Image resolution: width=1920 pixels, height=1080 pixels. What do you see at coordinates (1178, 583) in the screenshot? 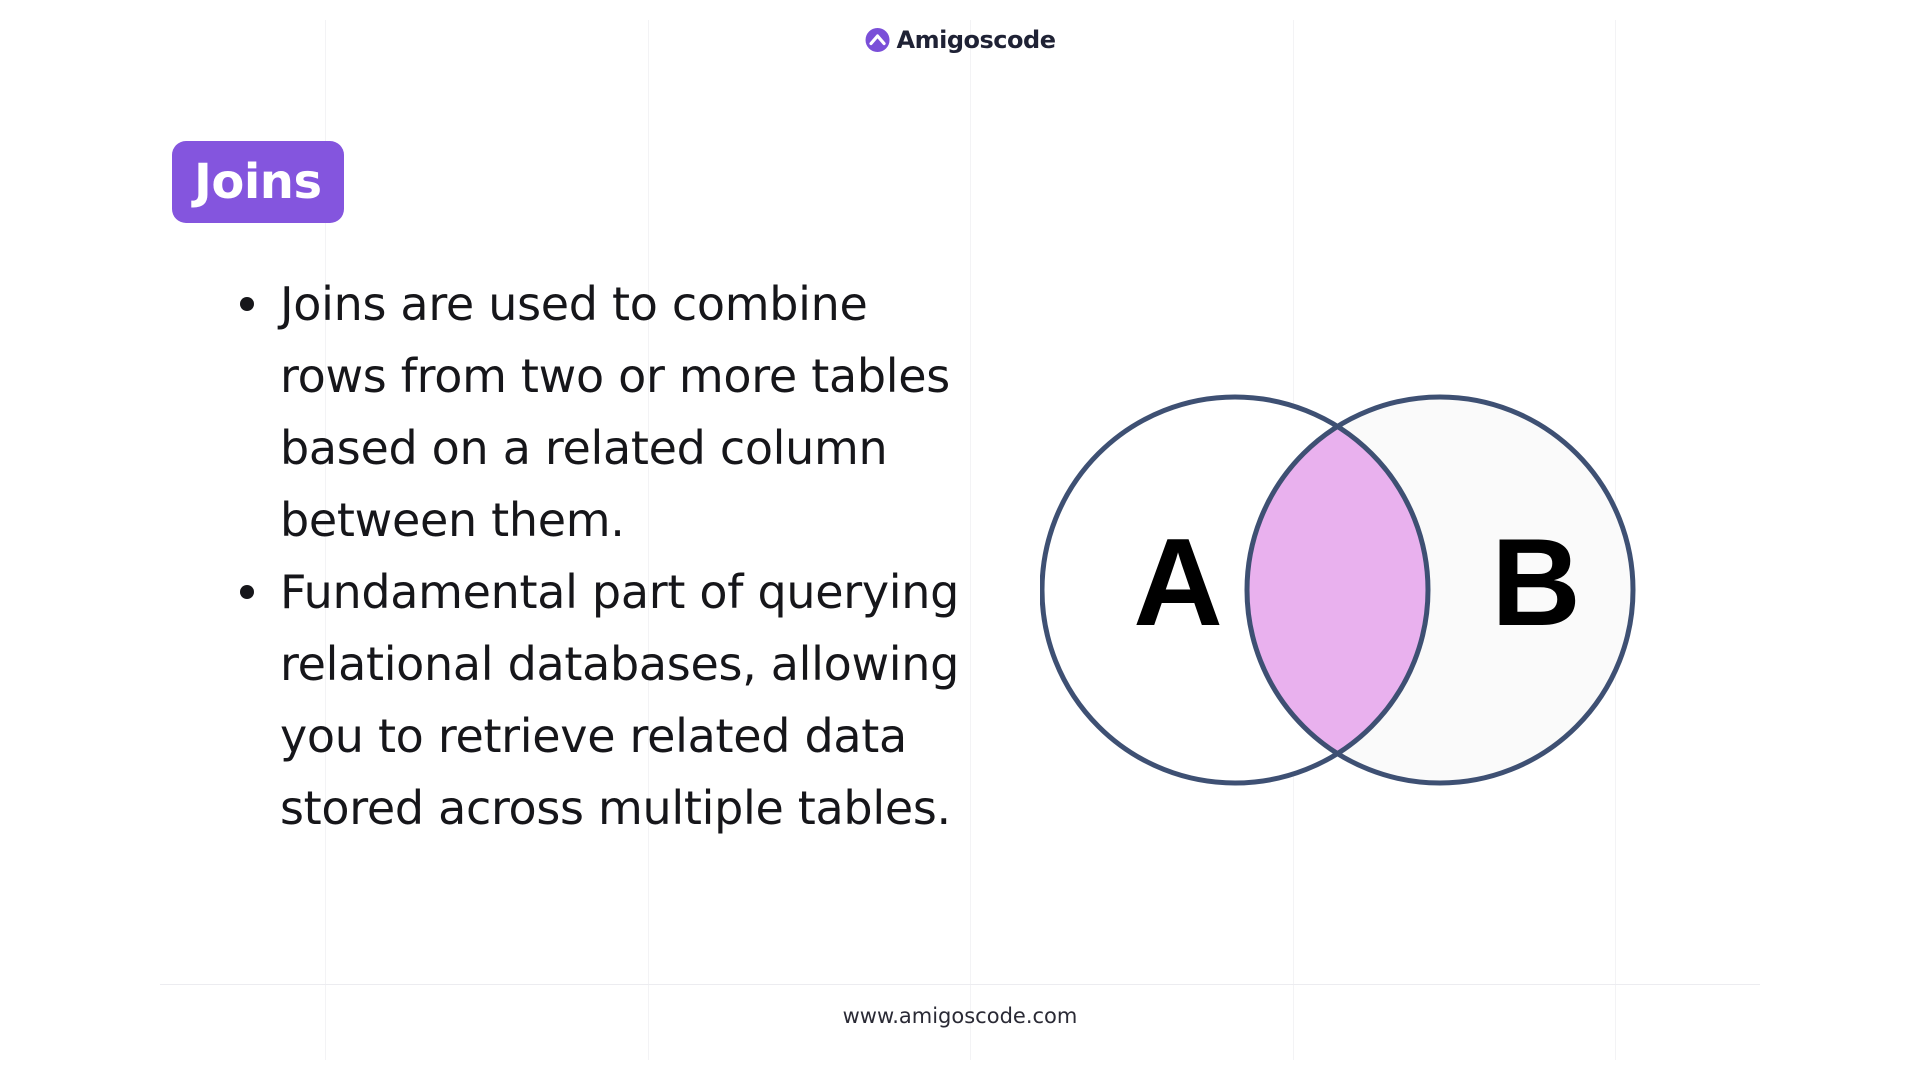
I see `venn-label-a: A` at bounding box center [1178, 583].